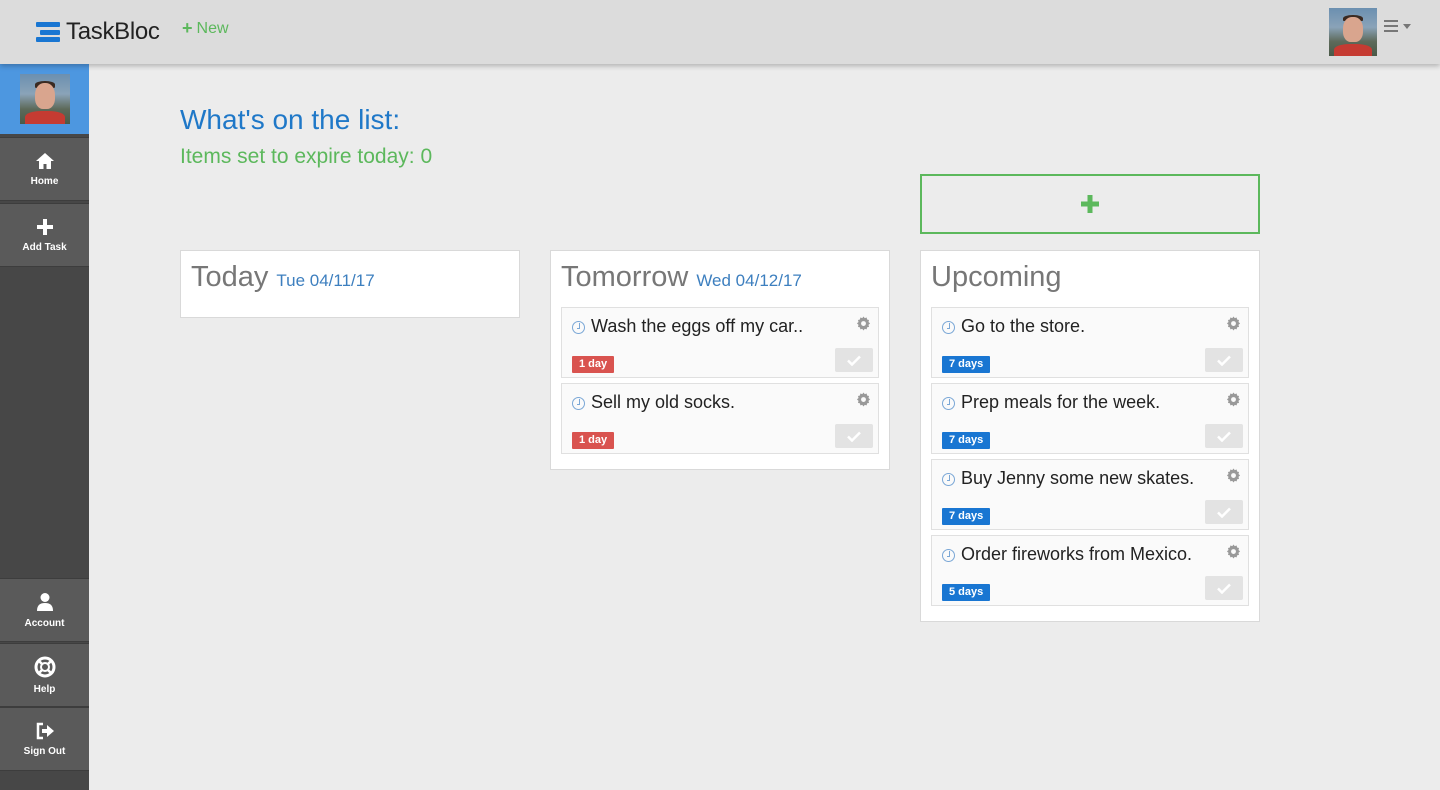  What do you see at coordinates (1090, 342) in the screenshot?
I see `task-card: Go to the store. 7 days` at bounding box center [1090, 342].